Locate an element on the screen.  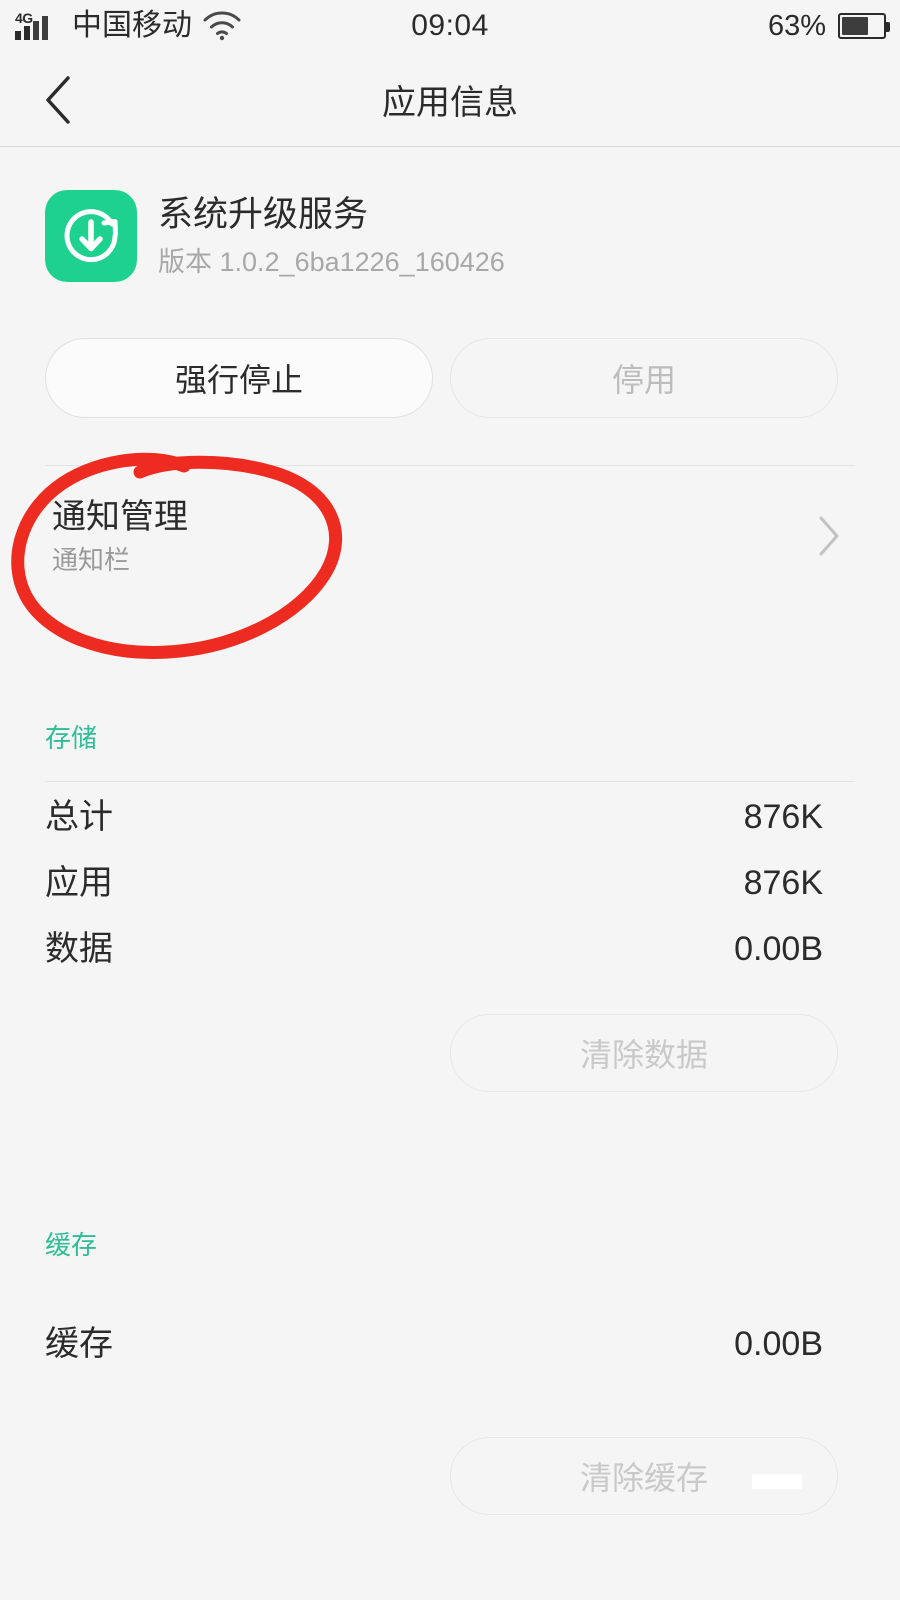
storage-section-title: 存储 is located at coordinates (71, 738).